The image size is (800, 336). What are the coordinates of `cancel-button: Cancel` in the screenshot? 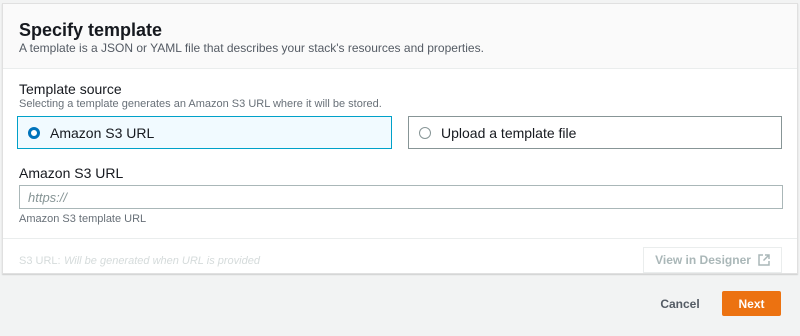 It's located at (680, 304).